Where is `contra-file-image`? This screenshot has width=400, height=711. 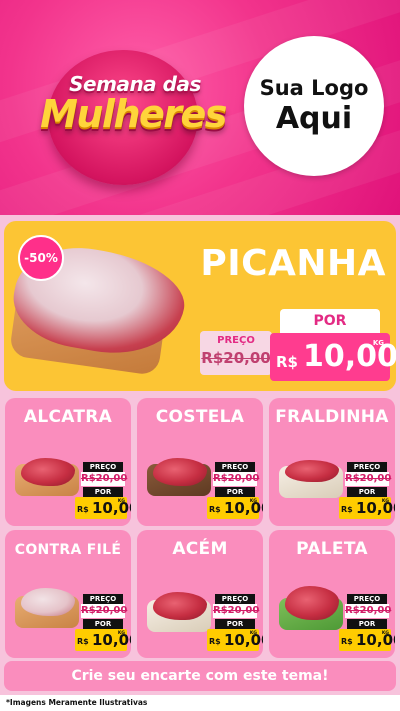 contra-file-image is located at coordinates (48, 602).